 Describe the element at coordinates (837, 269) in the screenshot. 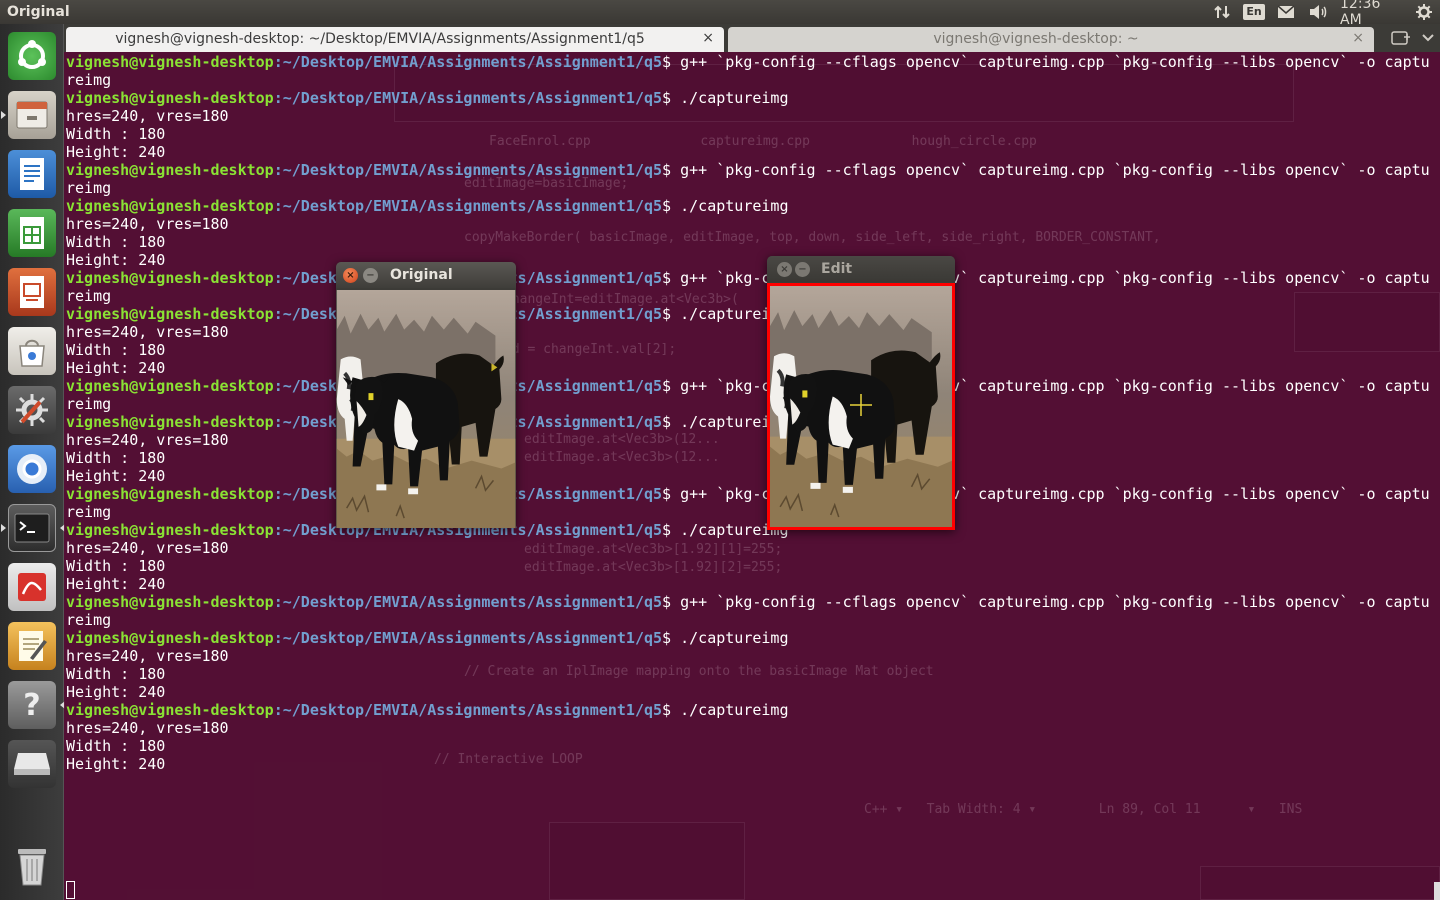

I see `window-title: Edit` at that location.